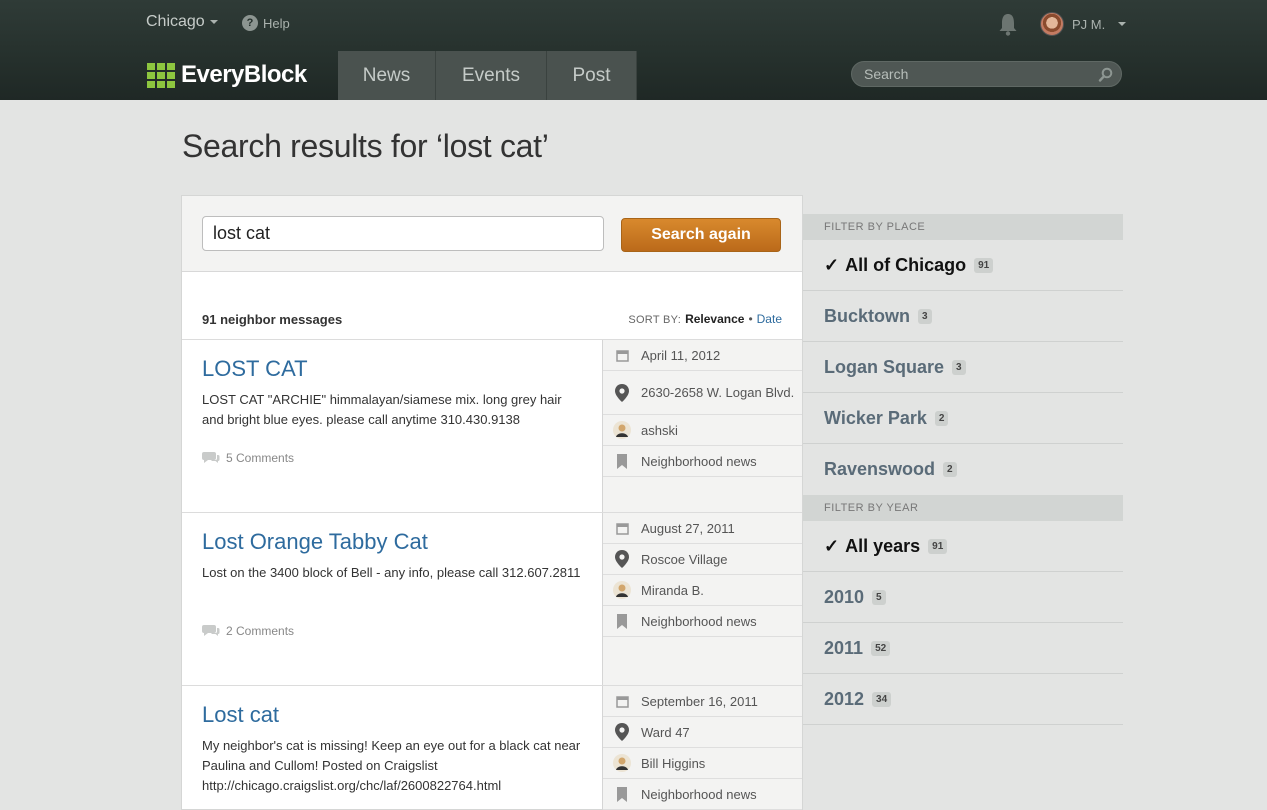  I want to click on tab-news: News, so click(387, 75).